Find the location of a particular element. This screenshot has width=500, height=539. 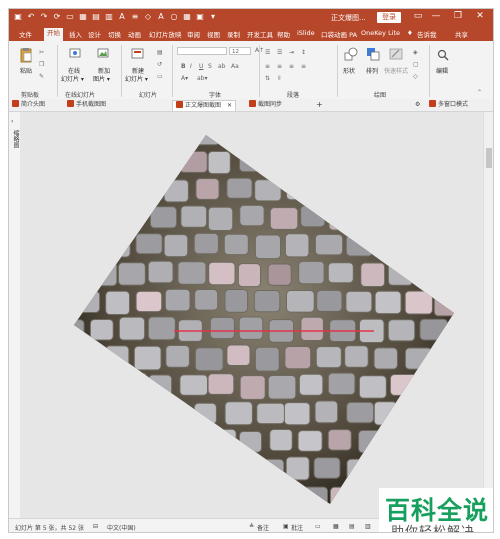

shapes-button: 形状 is located at coordinates (349, 70).